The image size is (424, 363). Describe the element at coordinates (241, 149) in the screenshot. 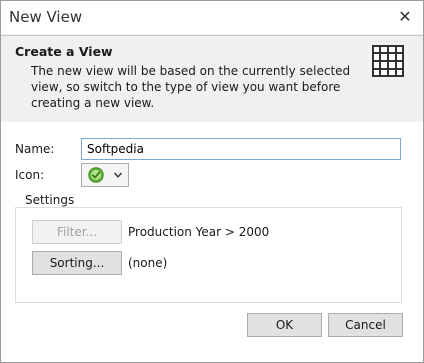

I see `name-input` at that location.